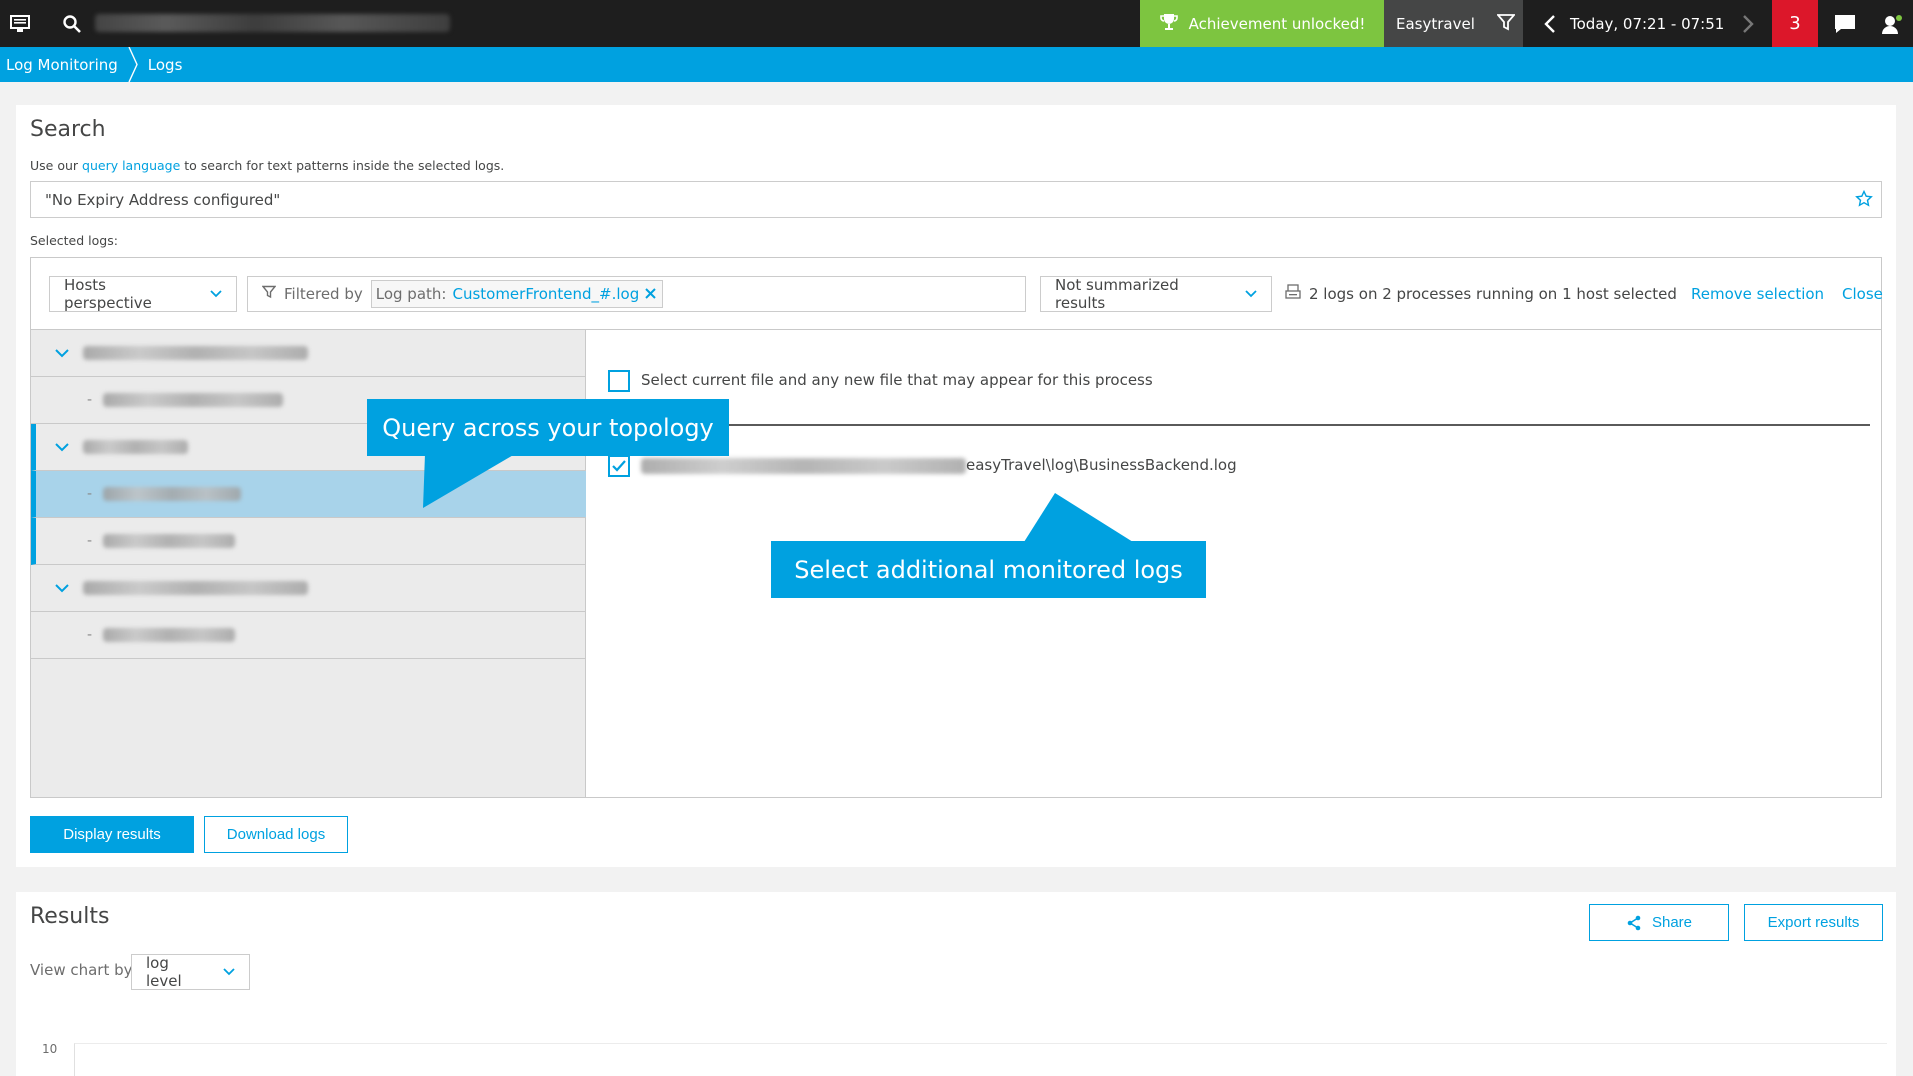 Image resolution: width=1913 pixels, height=1076 pixels. Describe the element at coordinates (62, 64) in the screenshot. I see `breadcrumb-log-monitoring: Log Monitoring` at that location.